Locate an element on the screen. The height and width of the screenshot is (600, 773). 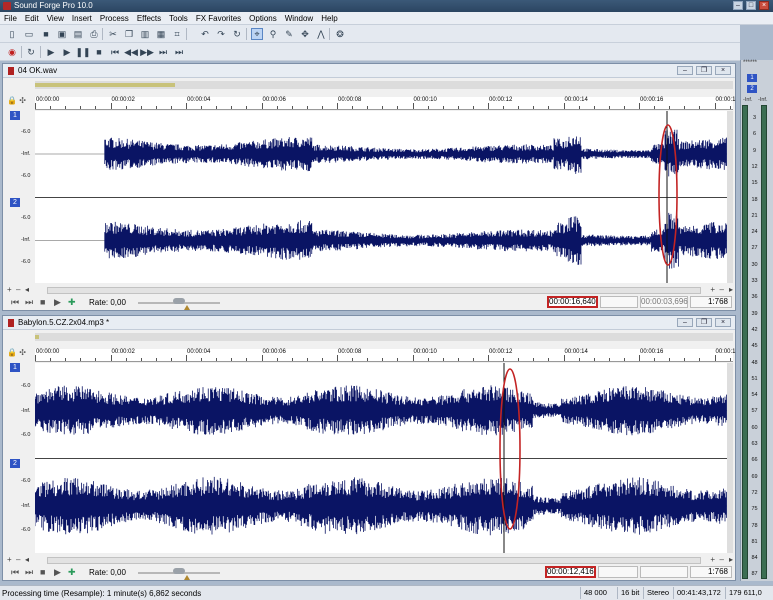
magnify-tool-icon: ⚲ is located at coordinates (273, 34).